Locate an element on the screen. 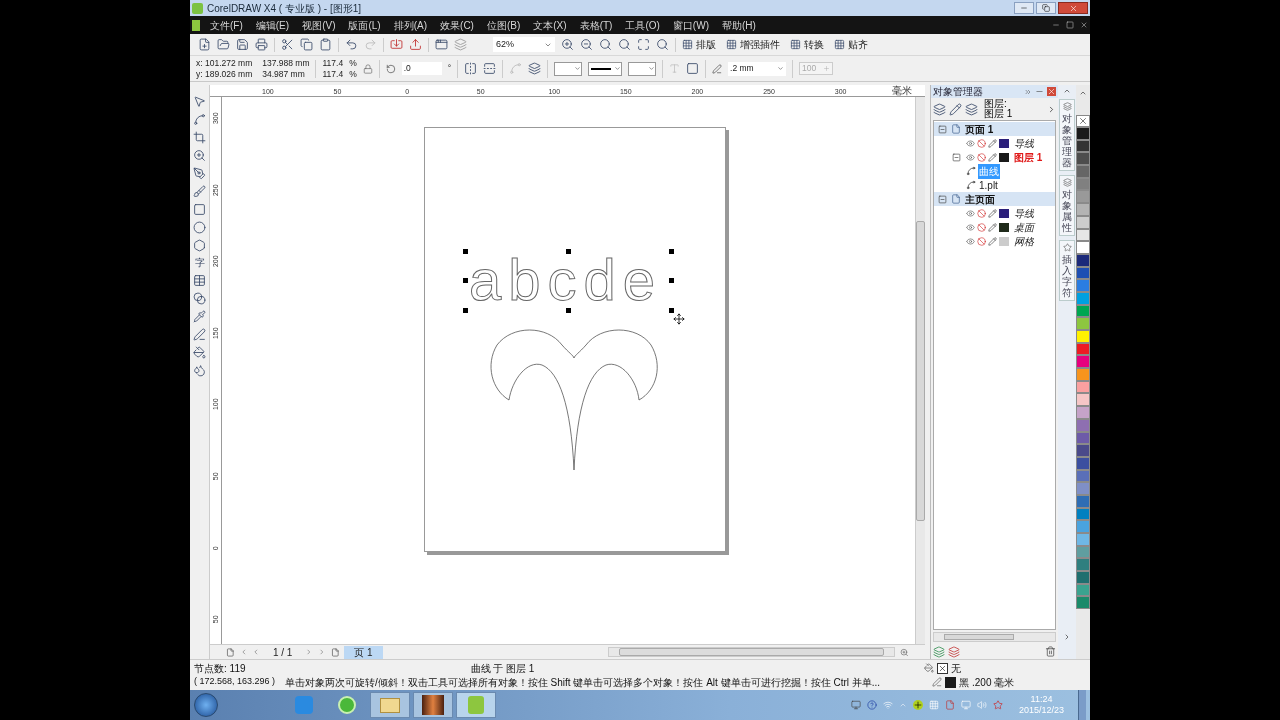 This screenshot has height=720, width=1280. paste-icon is located at coordinates (325, 44).